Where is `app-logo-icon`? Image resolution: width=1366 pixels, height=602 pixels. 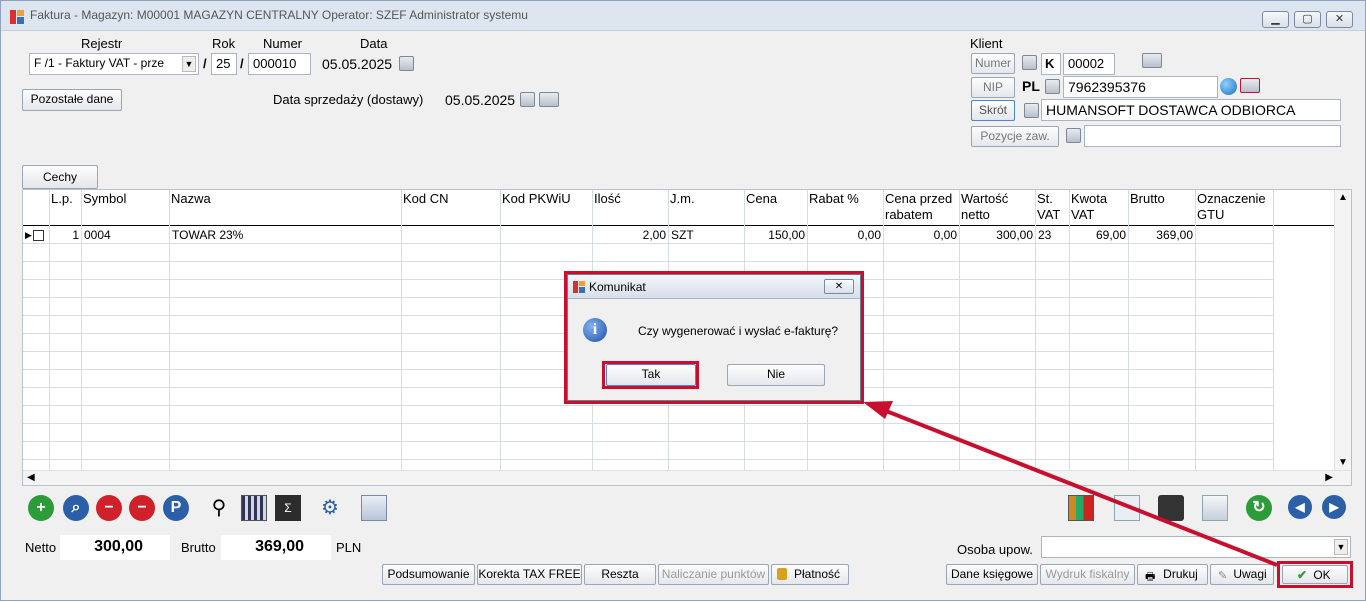
app-logo-icon is located at coordinates (579, 287).